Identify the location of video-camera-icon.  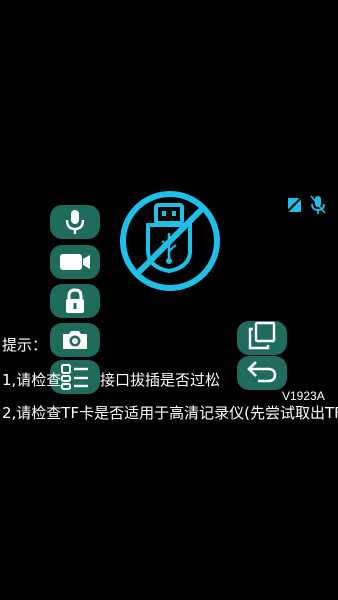
(75, 262).